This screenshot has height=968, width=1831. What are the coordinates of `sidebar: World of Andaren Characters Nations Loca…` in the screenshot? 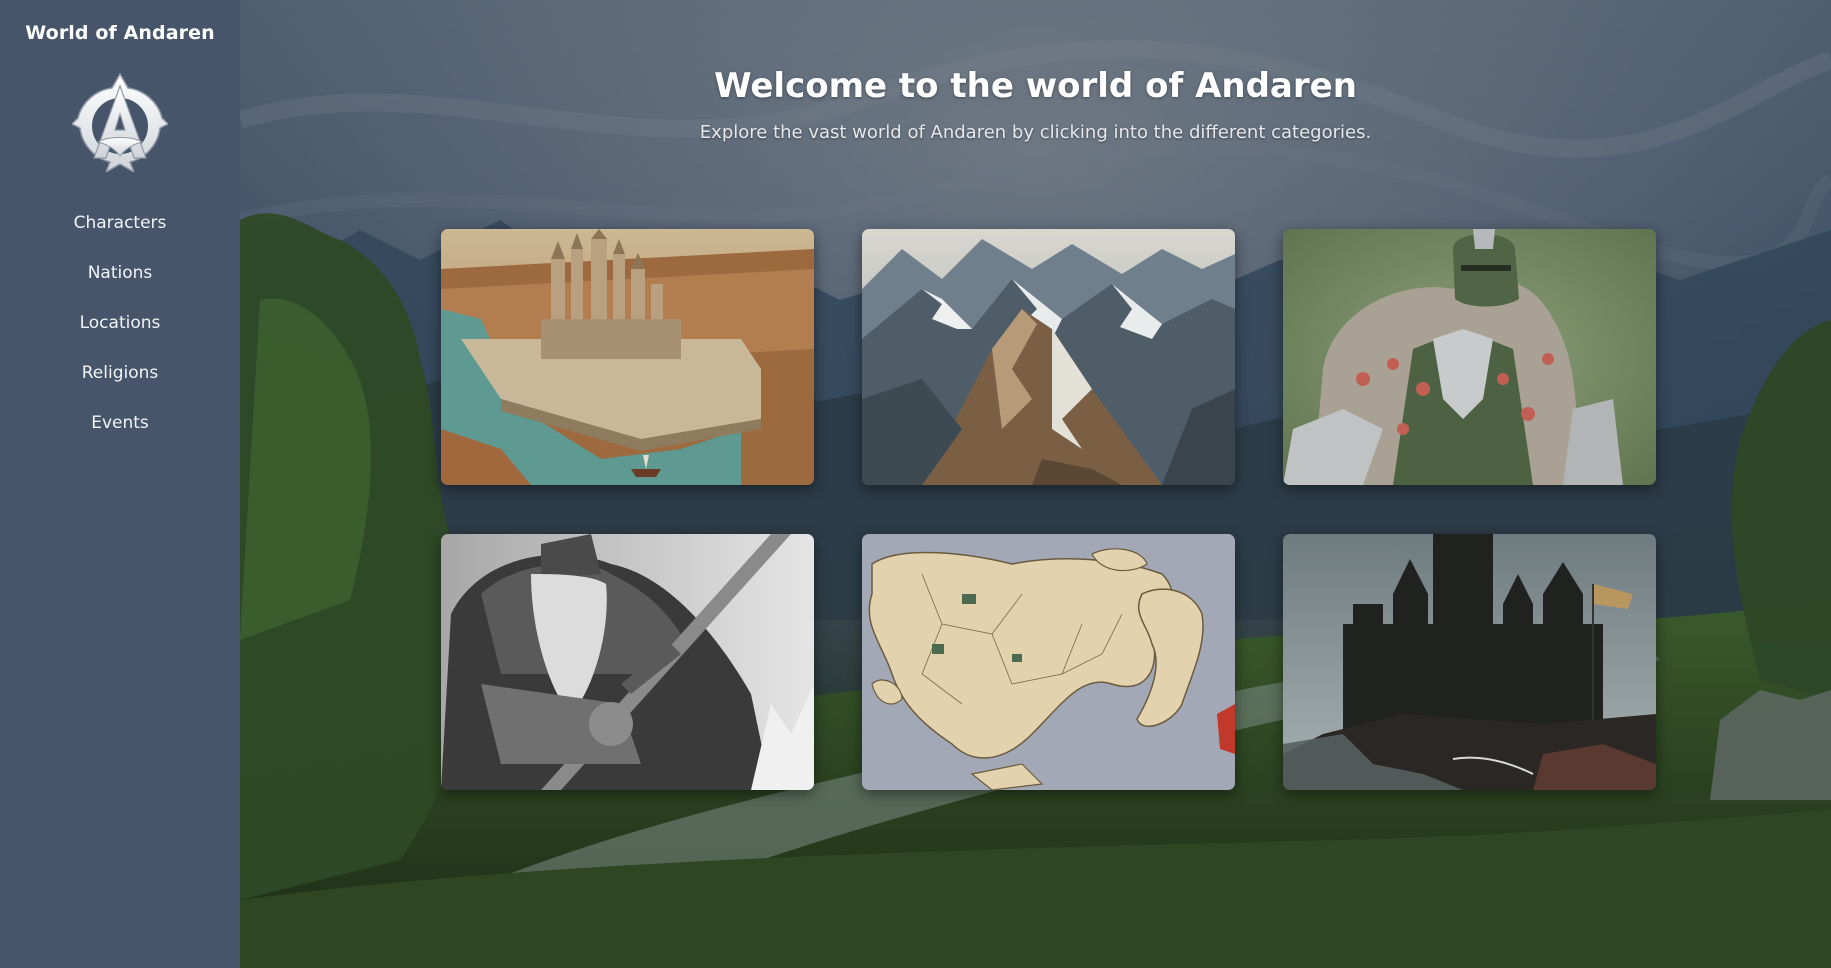 It's located at (120, 484).